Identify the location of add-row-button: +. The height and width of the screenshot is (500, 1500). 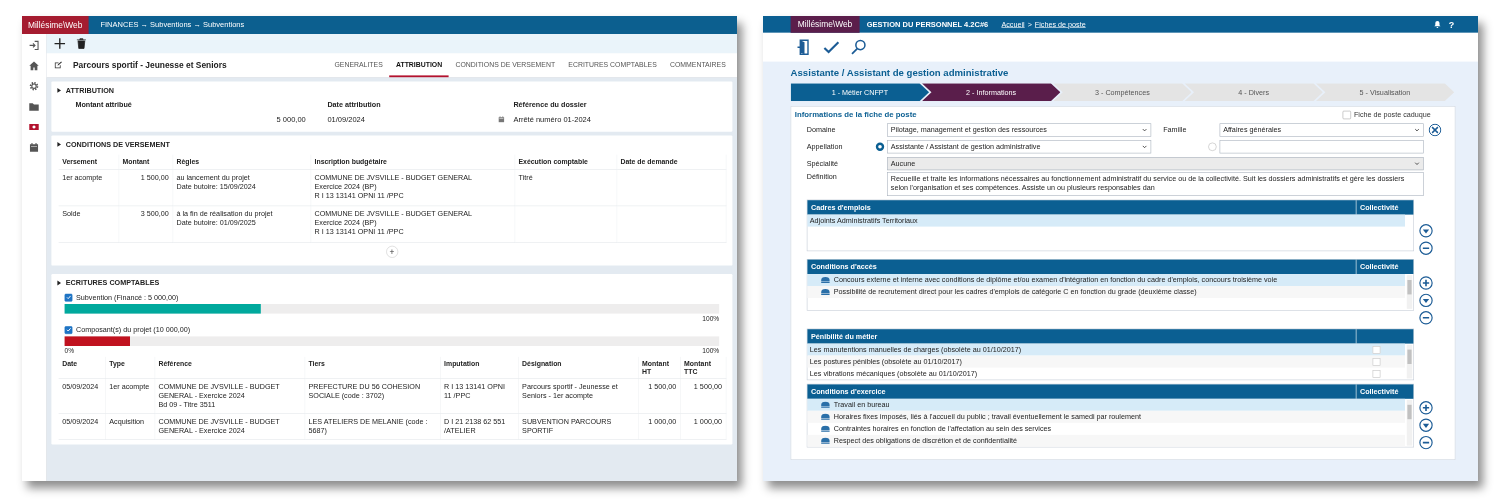
(391, 251).